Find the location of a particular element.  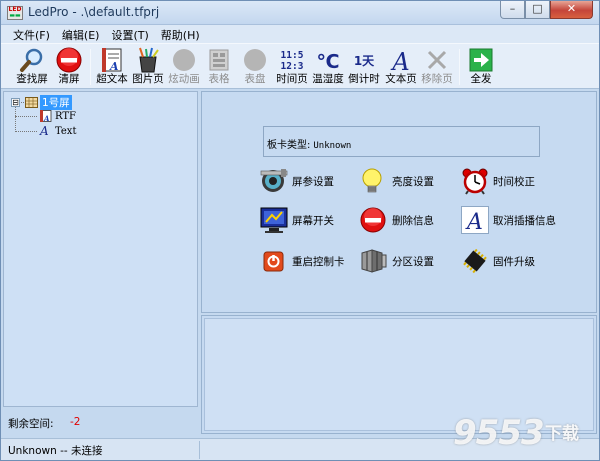

connection-status: Unknown -- 未连接 is located at coordinates (55, 451).